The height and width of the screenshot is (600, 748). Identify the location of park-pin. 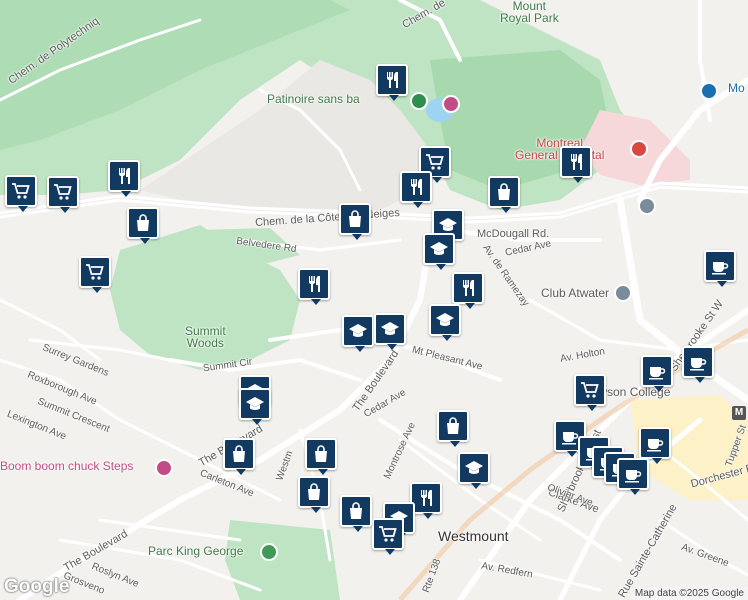
(269, 552).